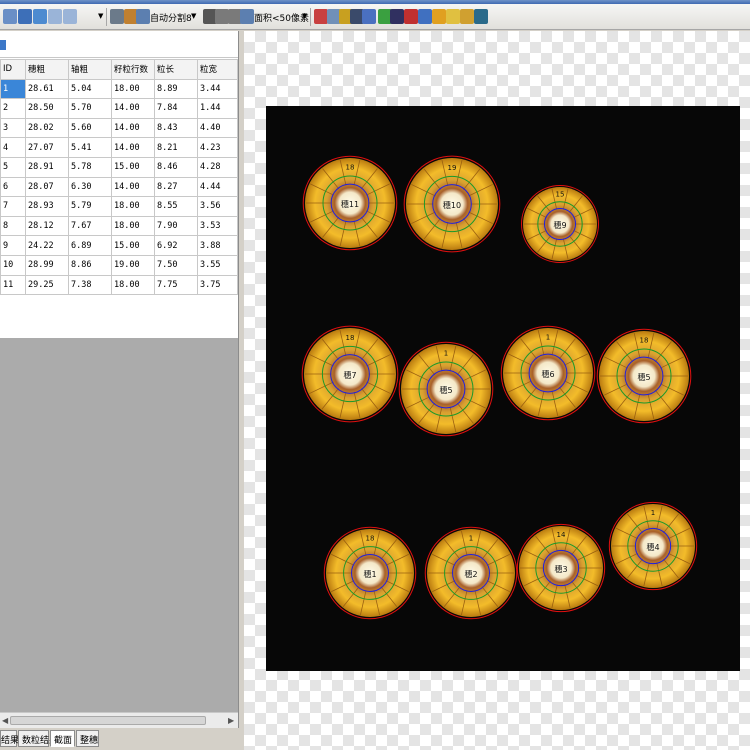  Describe the element at coordinates (467, 16) in the screenshot. I see `save-icon` at that location.